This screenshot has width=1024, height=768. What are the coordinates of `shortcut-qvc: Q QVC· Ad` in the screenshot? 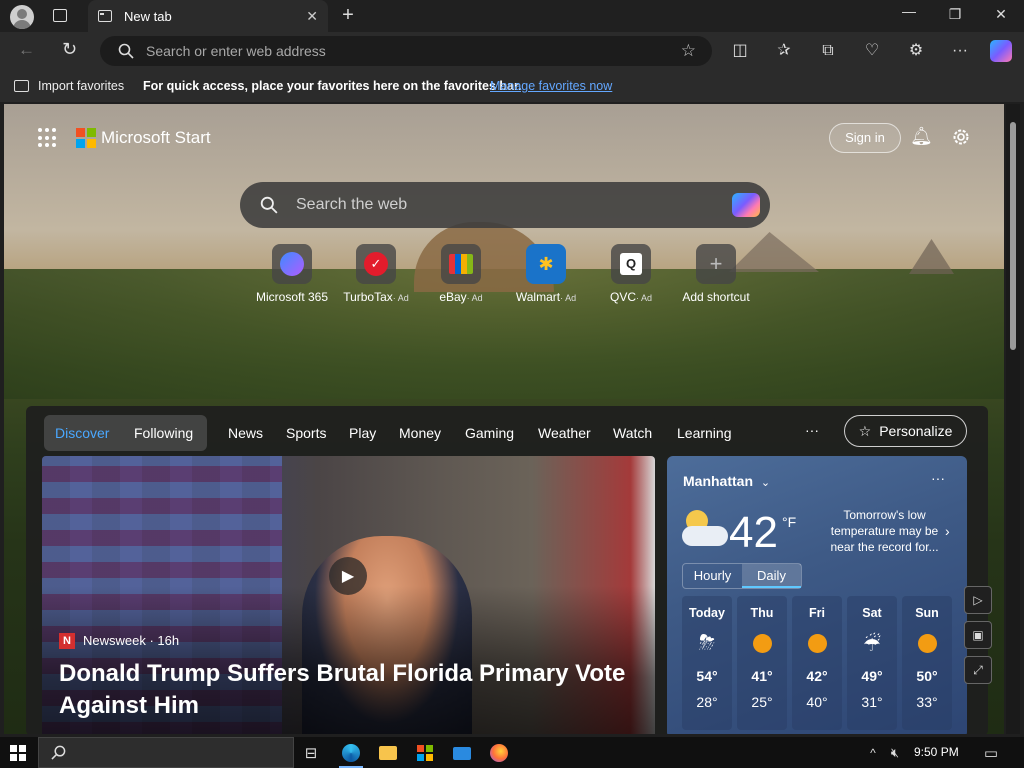 It's located at (631, 274).